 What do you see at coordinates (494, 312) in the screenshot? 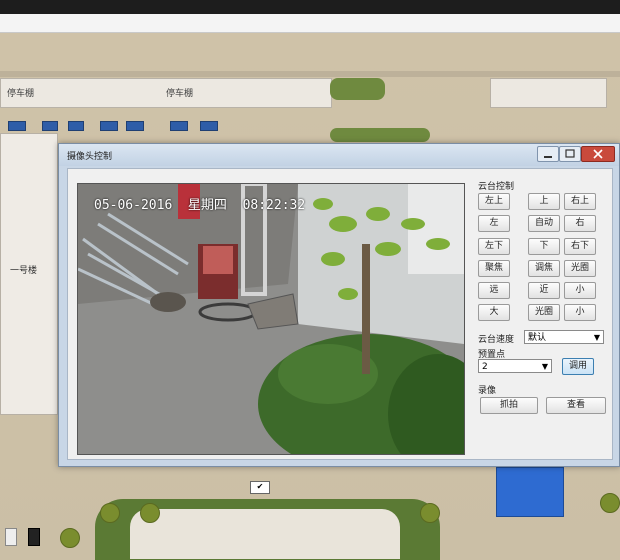
I see `ptz-large-button: 大` at bounding box center [494, 312].